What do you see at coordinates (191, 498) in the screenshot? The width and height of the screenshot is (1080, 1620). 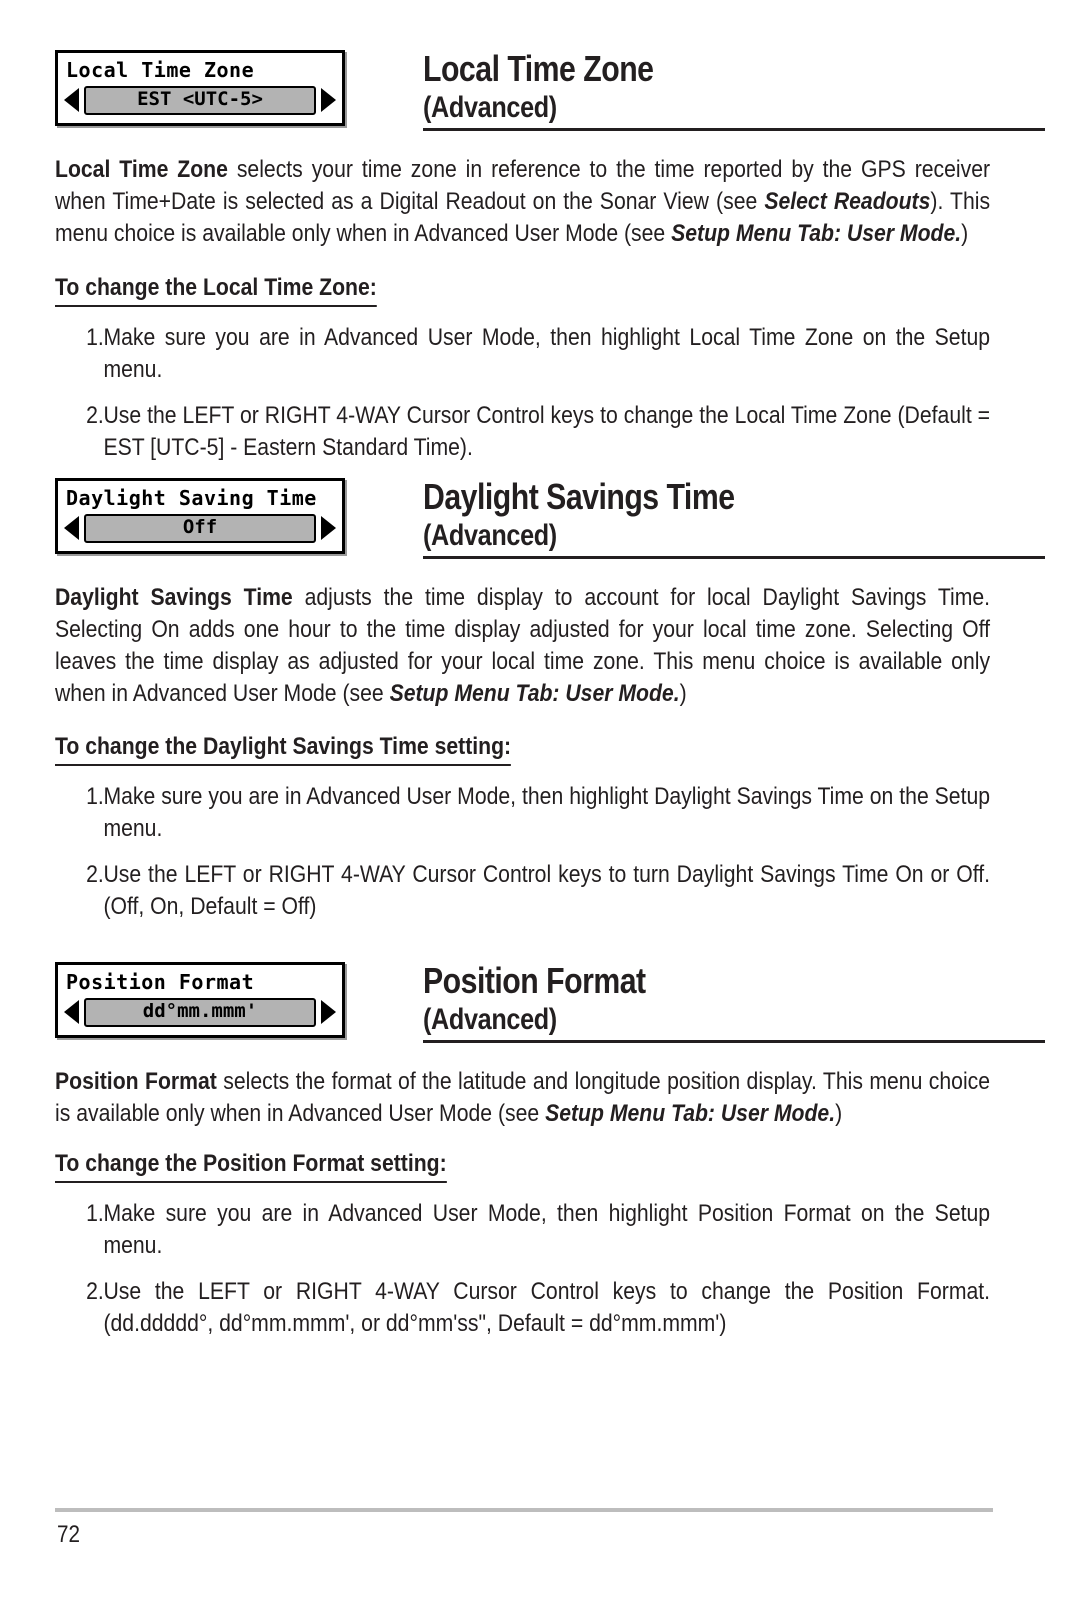 I see `menu-widget-title: Daylight Saving Time` at bounding box center [191, 498].